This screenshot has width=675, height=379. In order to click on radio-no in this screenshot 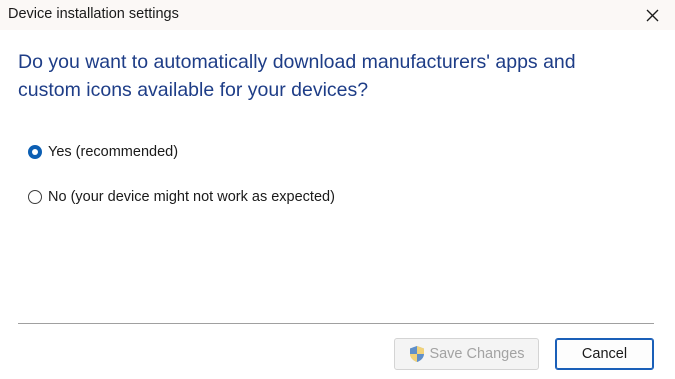, I will do `click(35, 197)`.